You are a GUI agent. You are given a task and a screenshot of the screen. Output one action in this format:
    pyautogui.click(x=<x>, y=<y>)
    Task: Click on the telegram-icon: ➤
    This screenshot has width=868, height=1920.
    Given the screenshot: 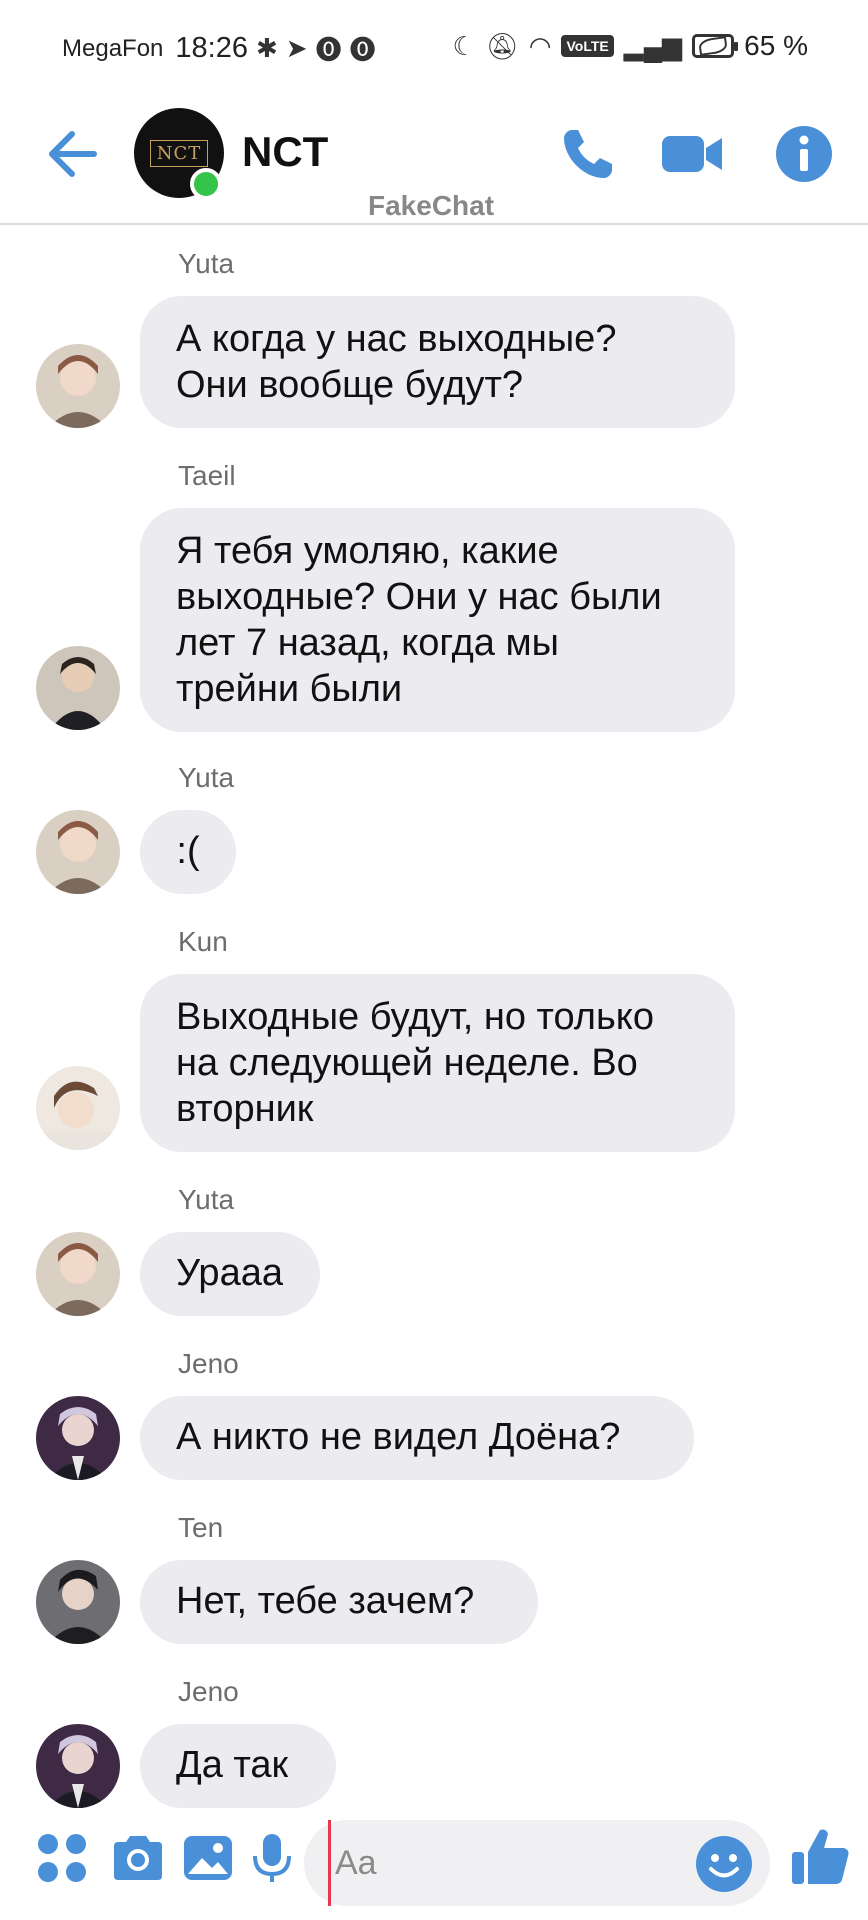 What is the action you would take?
    pyautogui.click(x=296, y=48)
    